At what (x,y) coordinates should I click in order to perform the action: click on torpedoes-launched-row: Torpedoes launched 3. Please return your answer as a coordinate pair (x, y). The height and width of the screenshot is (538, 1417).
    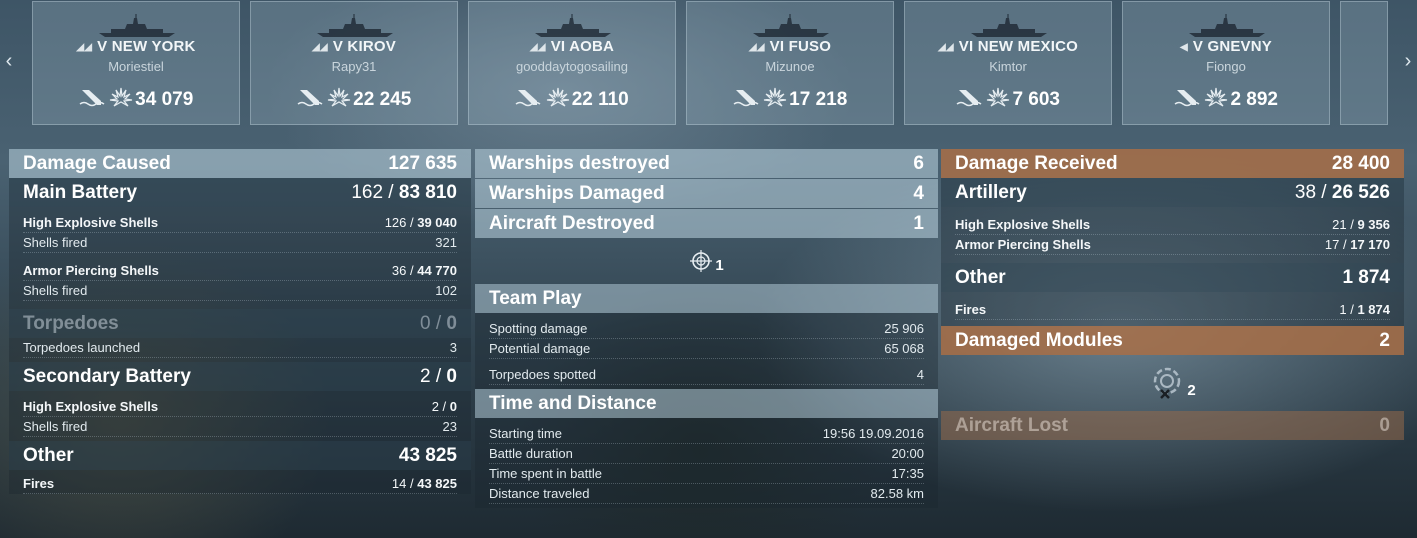
    Looking at the image, I should click on (240, 348).